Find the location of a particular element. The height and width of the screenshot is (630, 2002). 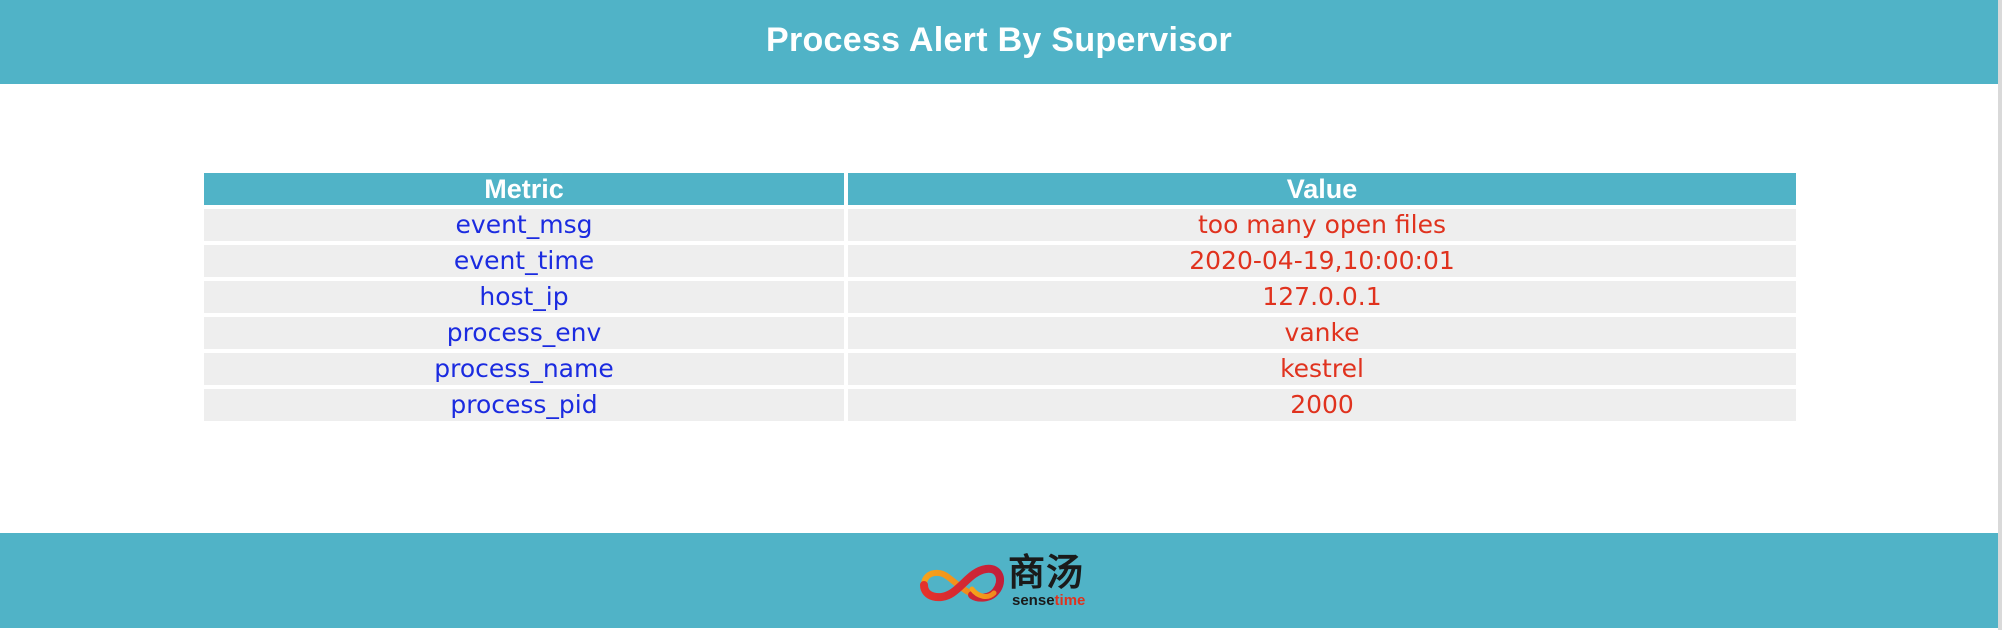

table-row: process_pid 2000 is located at coordinates (1000, 405).